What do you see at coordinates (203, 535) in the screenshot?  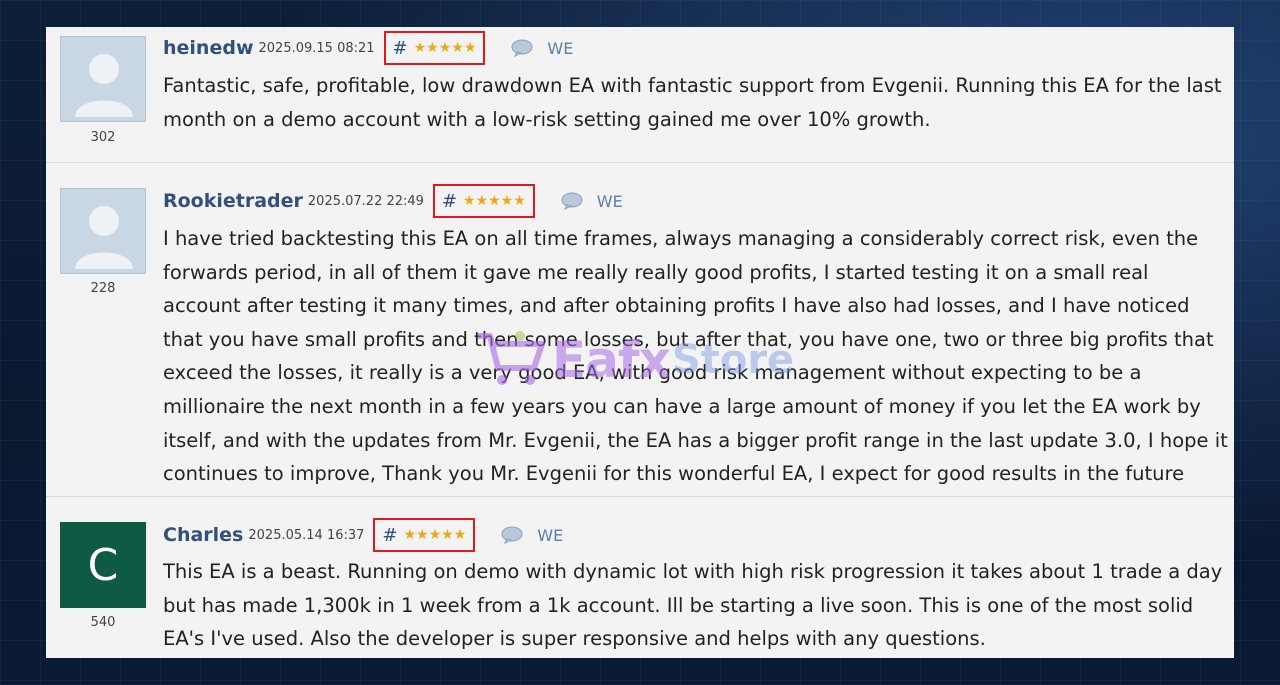 I see `author-link: Charles` at bounding box center [203, 535].